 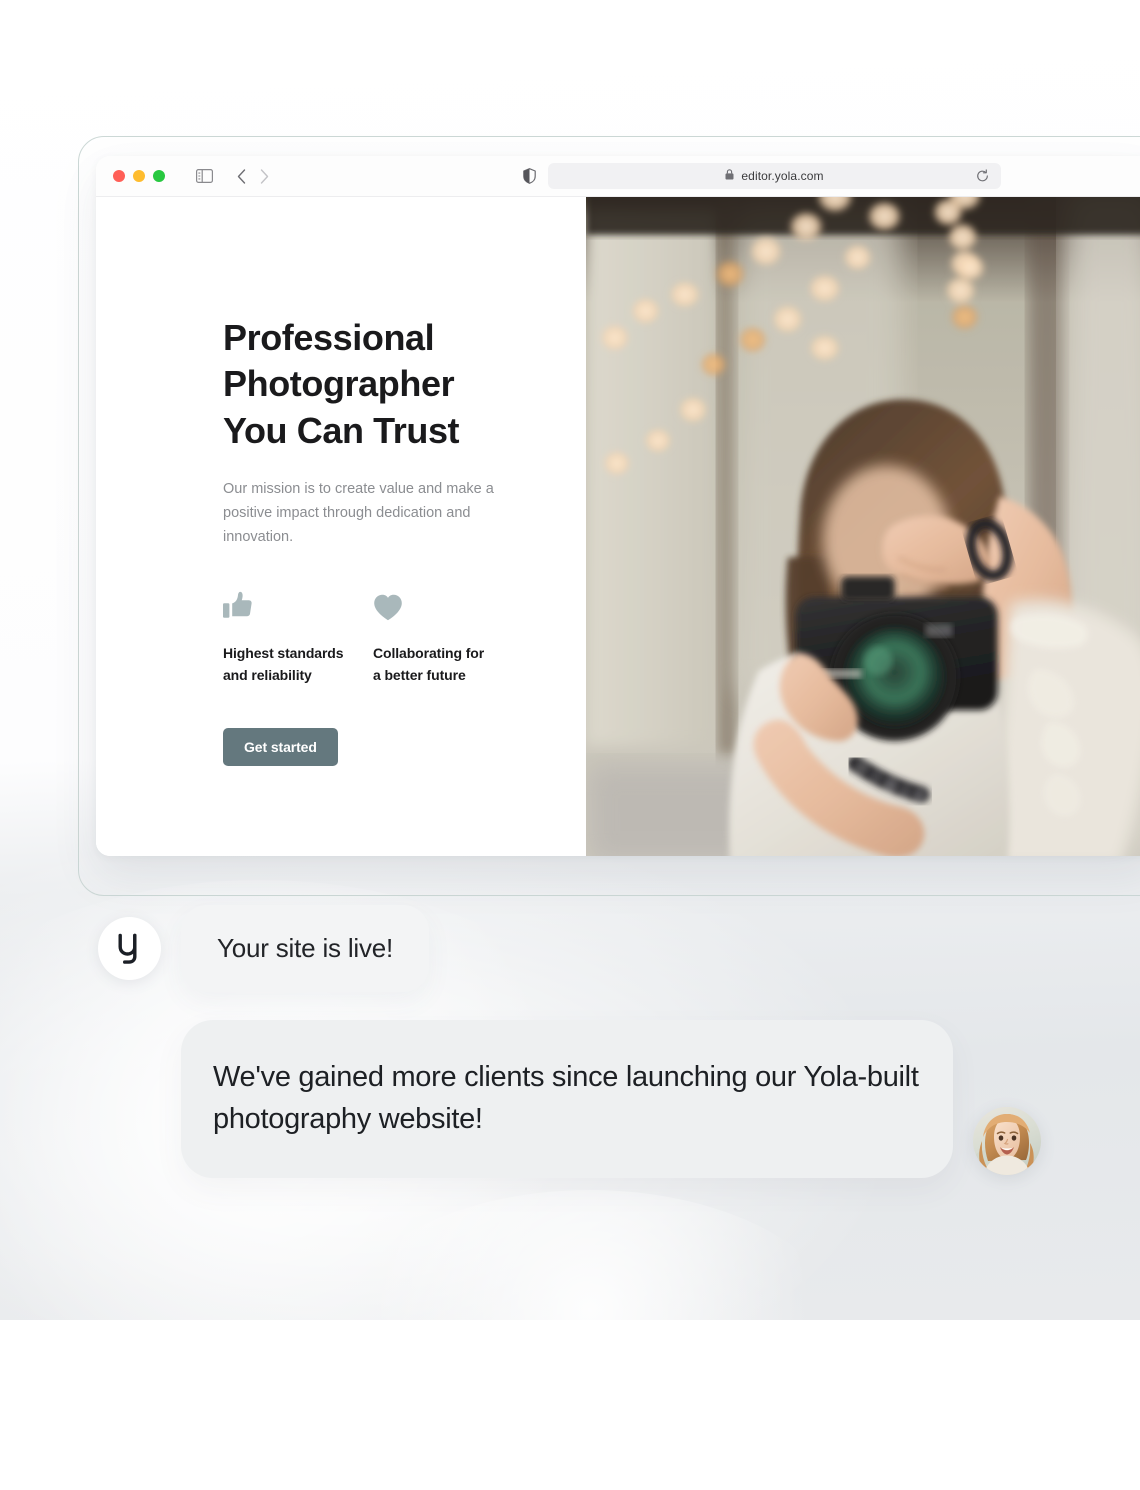 I want to click on smiling-woman-avatar-icon, so click(x=1007, y=1141).